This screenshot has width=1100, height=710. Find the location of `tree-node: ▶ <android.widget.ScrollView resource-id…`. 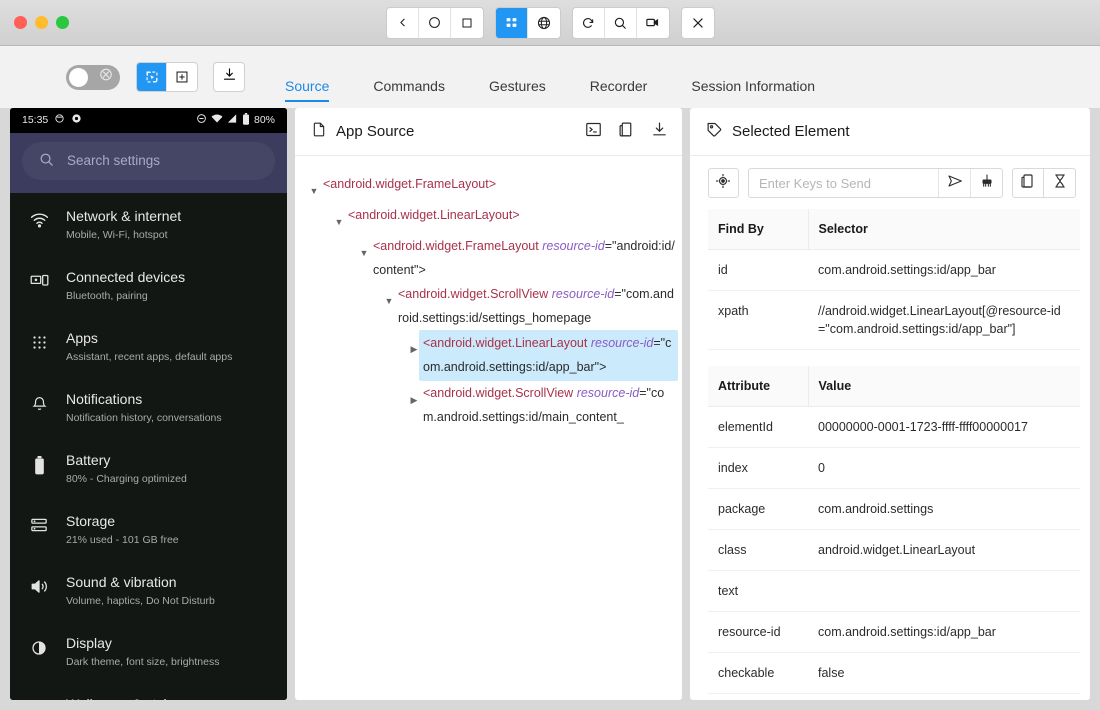

tree-node: ▶ <android.widget.ScrollView resource-id… is located at coordinates (491, 405).